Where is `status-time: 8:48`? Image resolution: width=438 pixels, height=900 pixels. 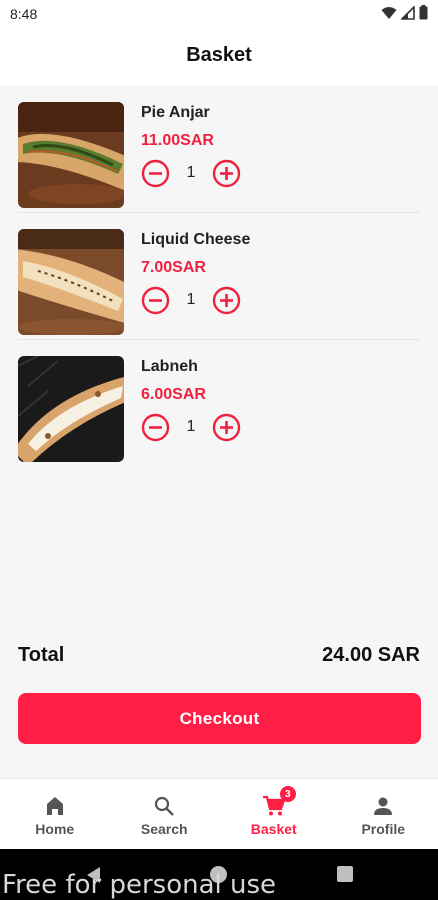
status-time: 8:48 is located at coordinates (24, 14).